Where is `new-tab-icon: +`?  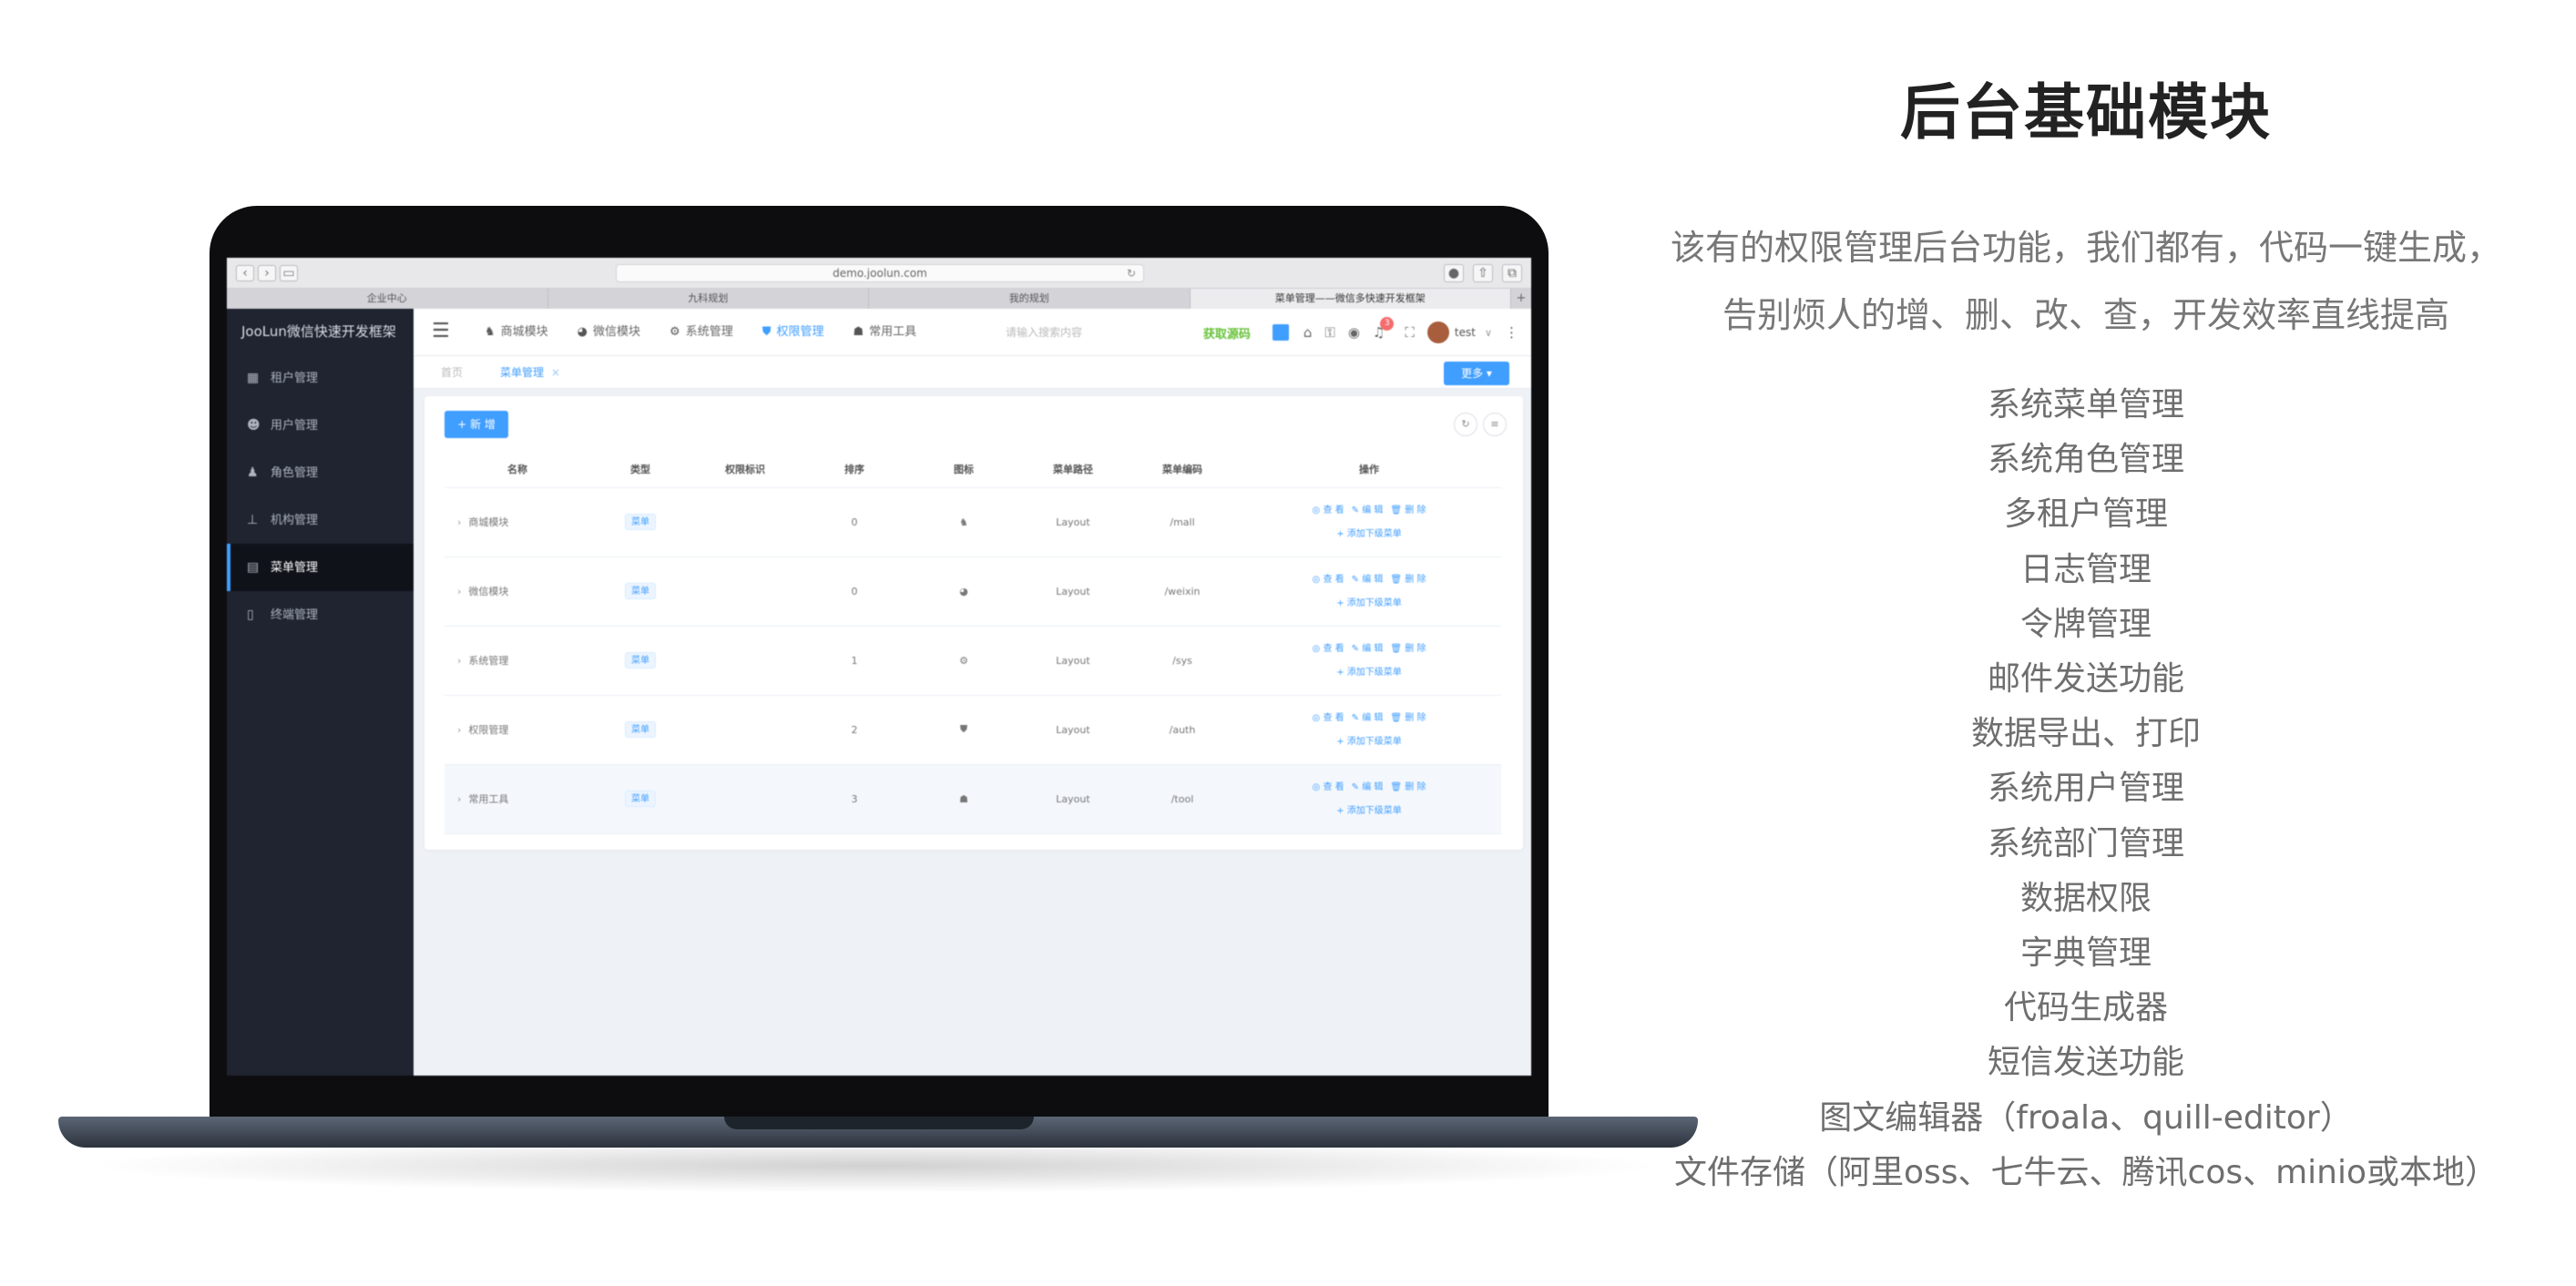 new-tab-icon: + is located at coordinates (1521, 299).